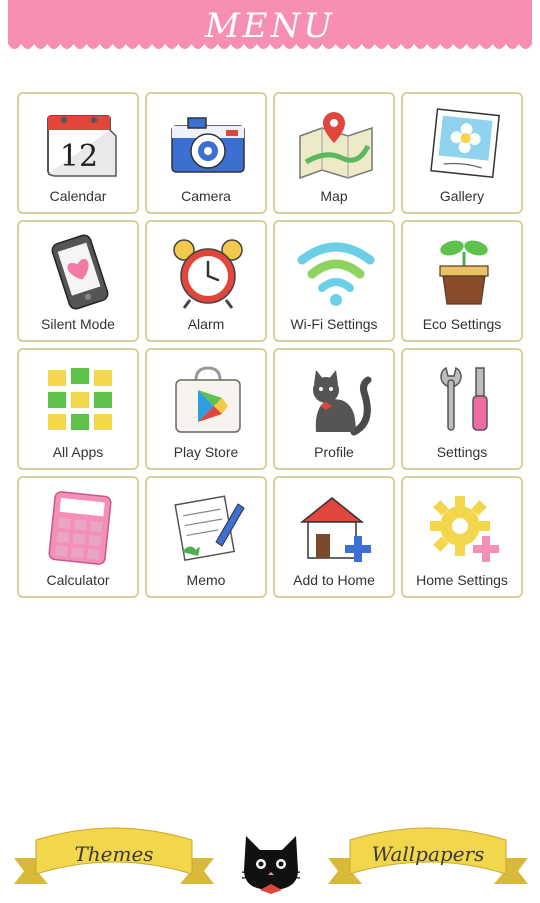  I want to click on app-tile-memo: Memo, so click(206, 537).